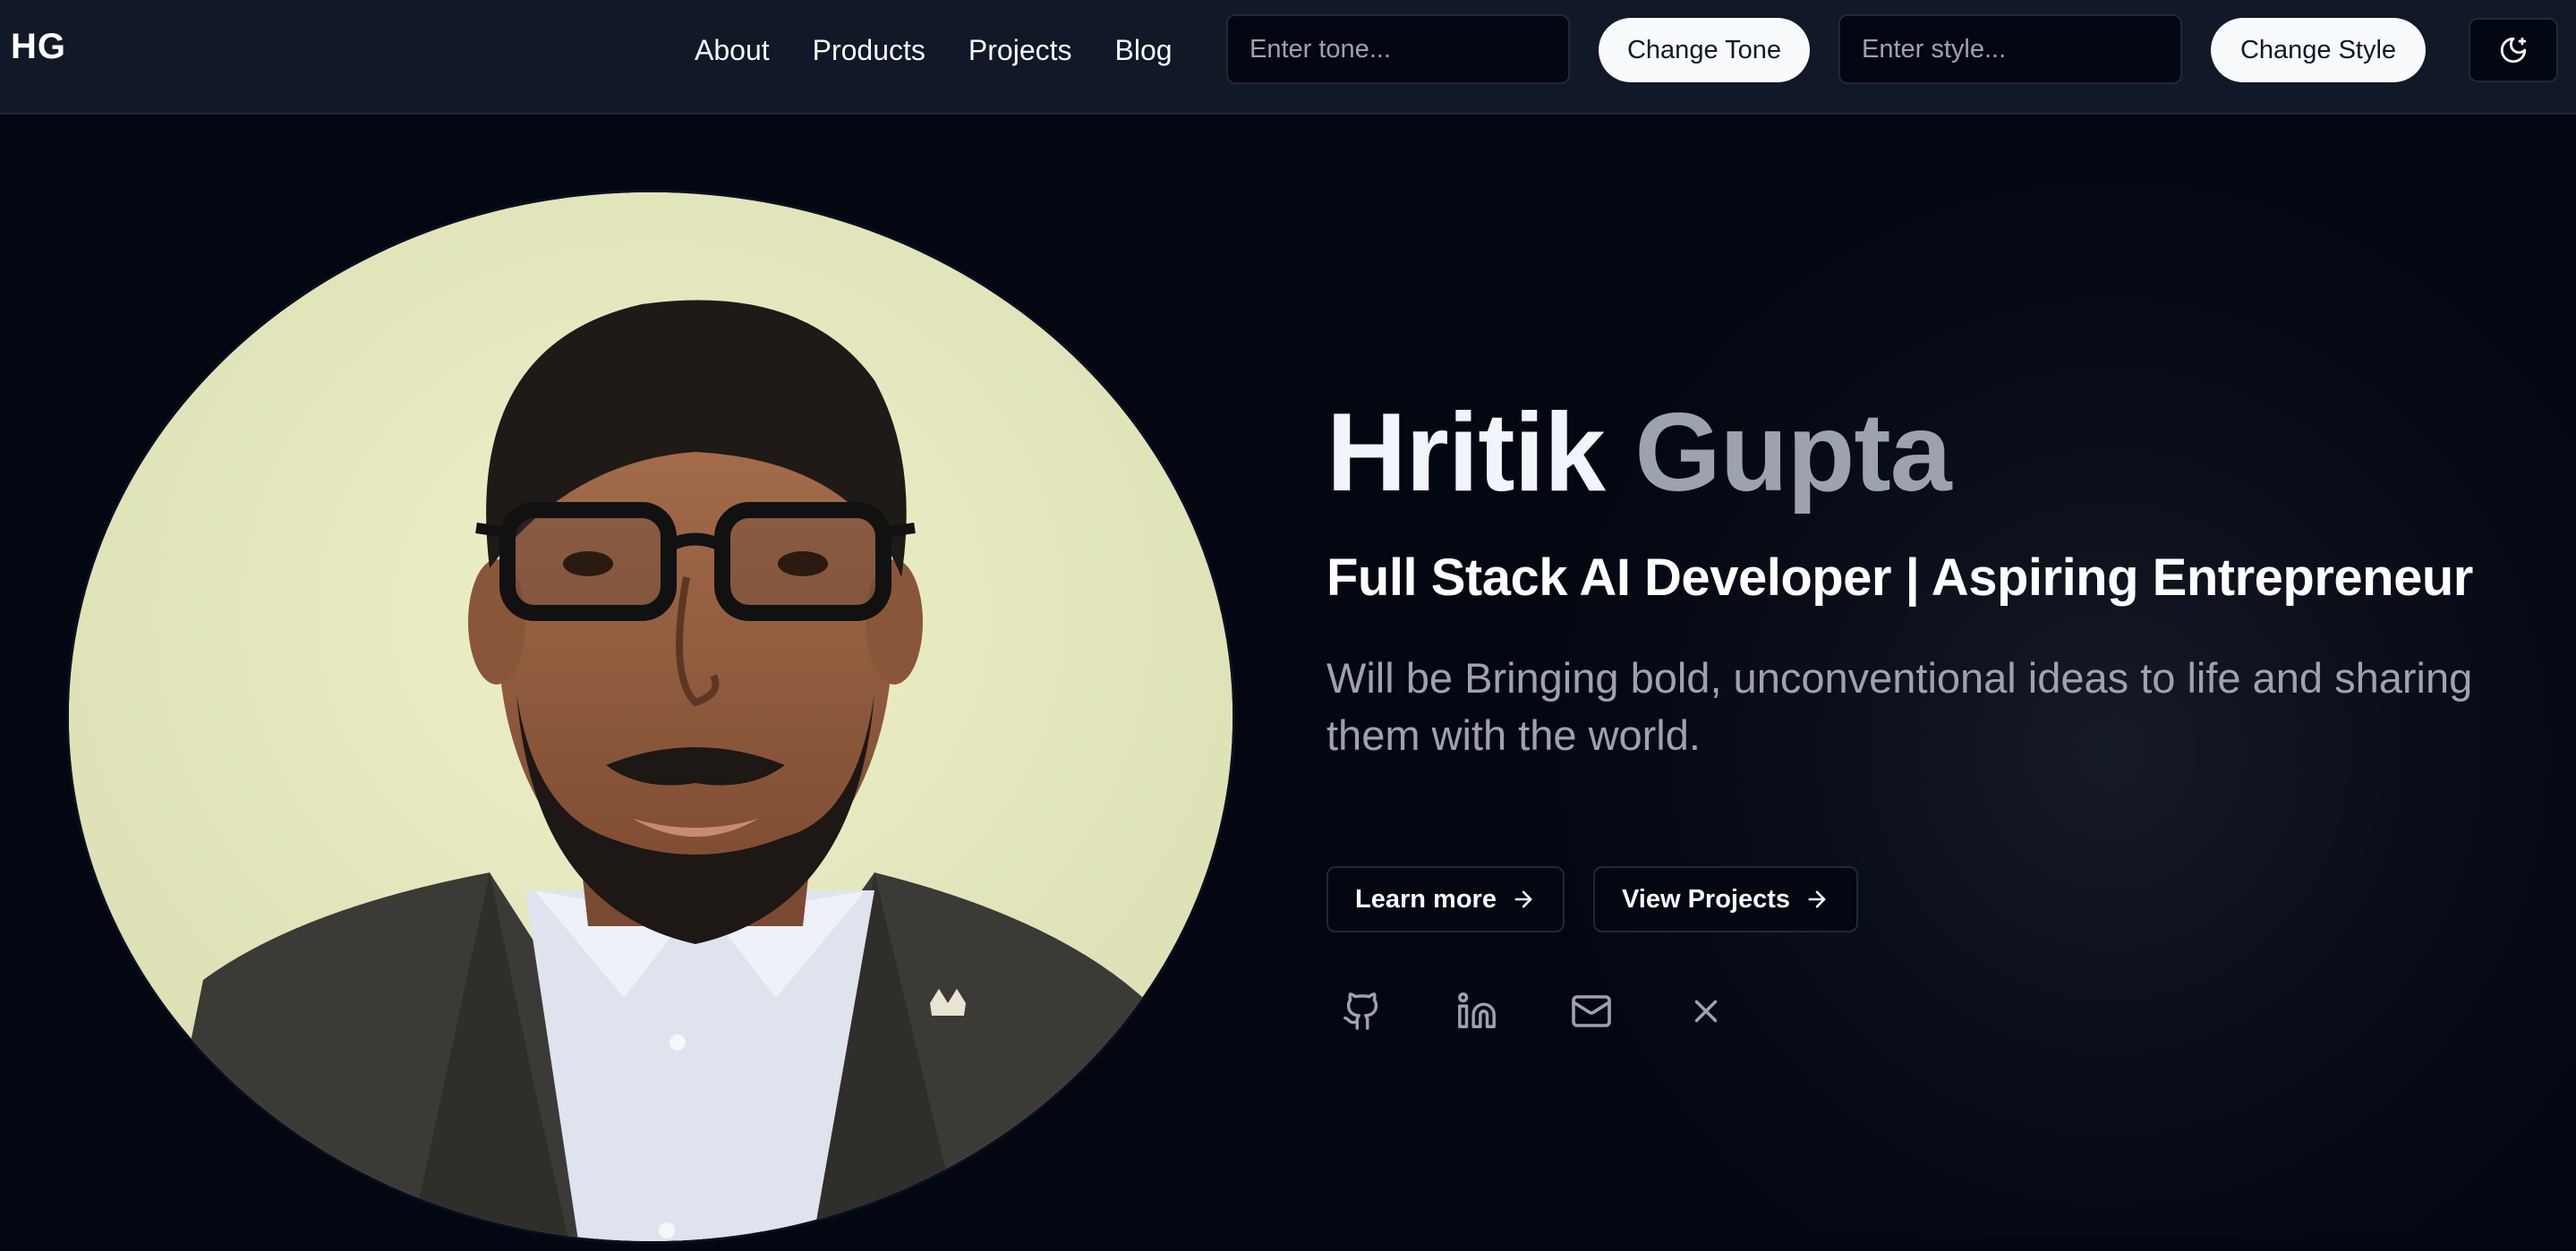  Describe the element at coordinates (1706, 899) in the screenshot. I see `view-projects-label: View Projects` at that location.